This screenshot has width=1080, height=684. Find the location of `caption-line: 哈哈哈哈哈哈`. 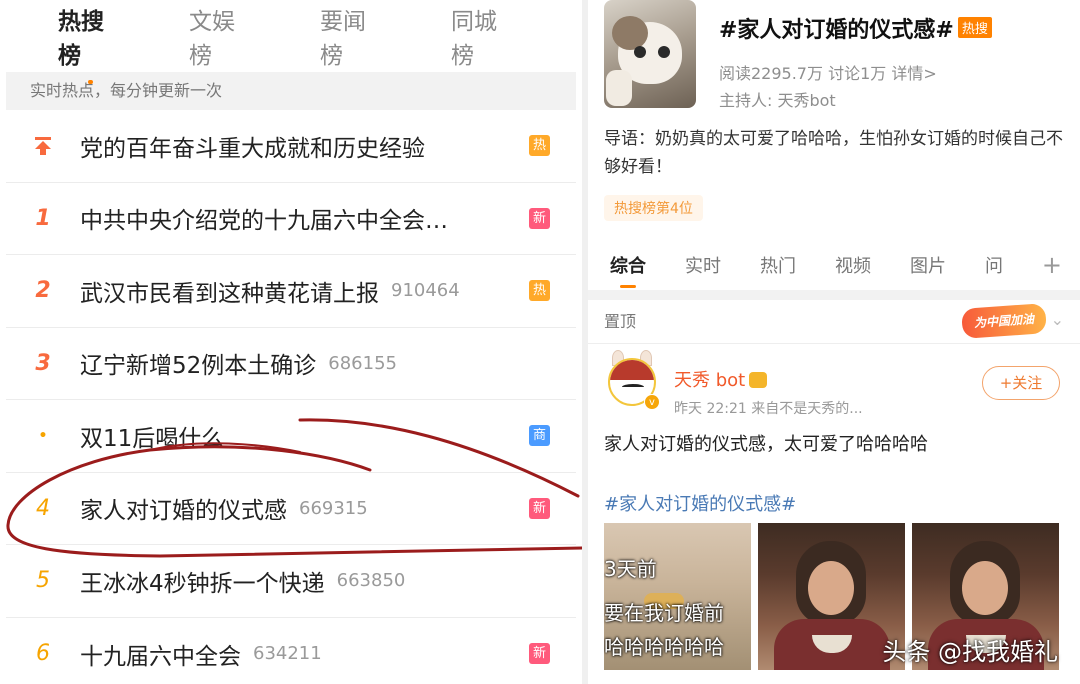

caption-line: 哈哈哈哈哈哈 is located at coordinates (664, 647).